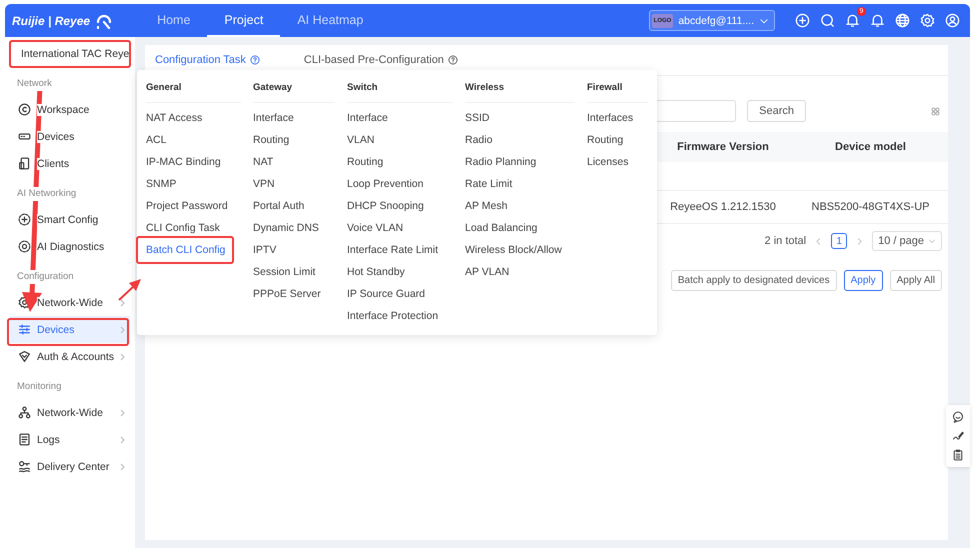 This screenshot has height=554, width=974. Describe the element at coordinates (263, 162) in the screenshot. I see `menu-item: NAT` at that location.